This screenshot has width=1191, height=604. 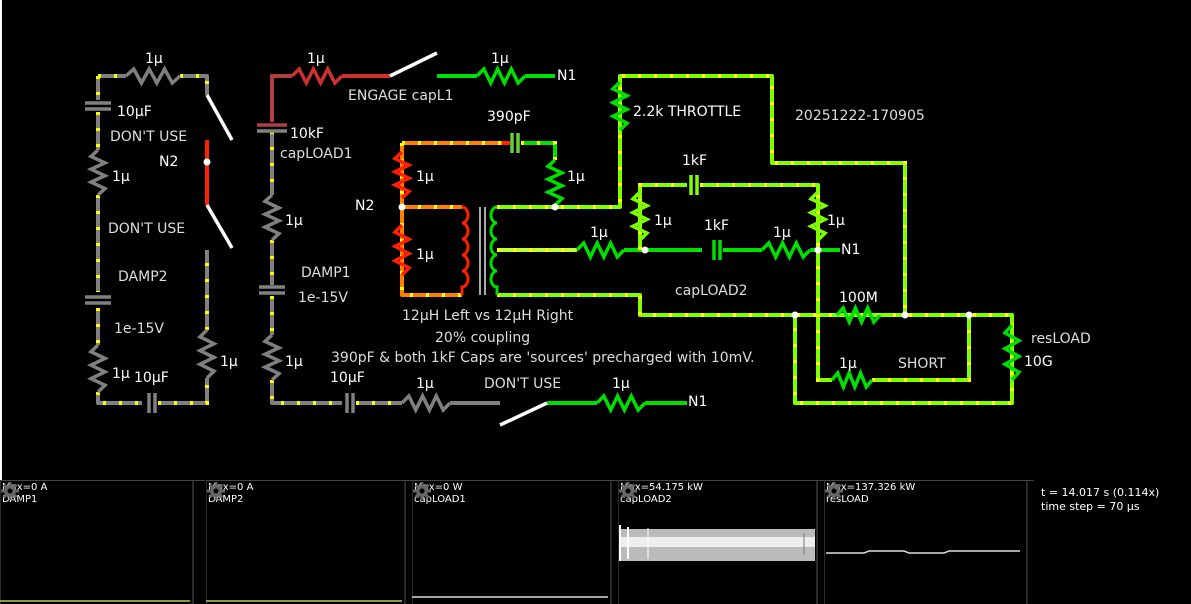 I want to click on label-res-10G: 10G, so click(x=1038, y=362).